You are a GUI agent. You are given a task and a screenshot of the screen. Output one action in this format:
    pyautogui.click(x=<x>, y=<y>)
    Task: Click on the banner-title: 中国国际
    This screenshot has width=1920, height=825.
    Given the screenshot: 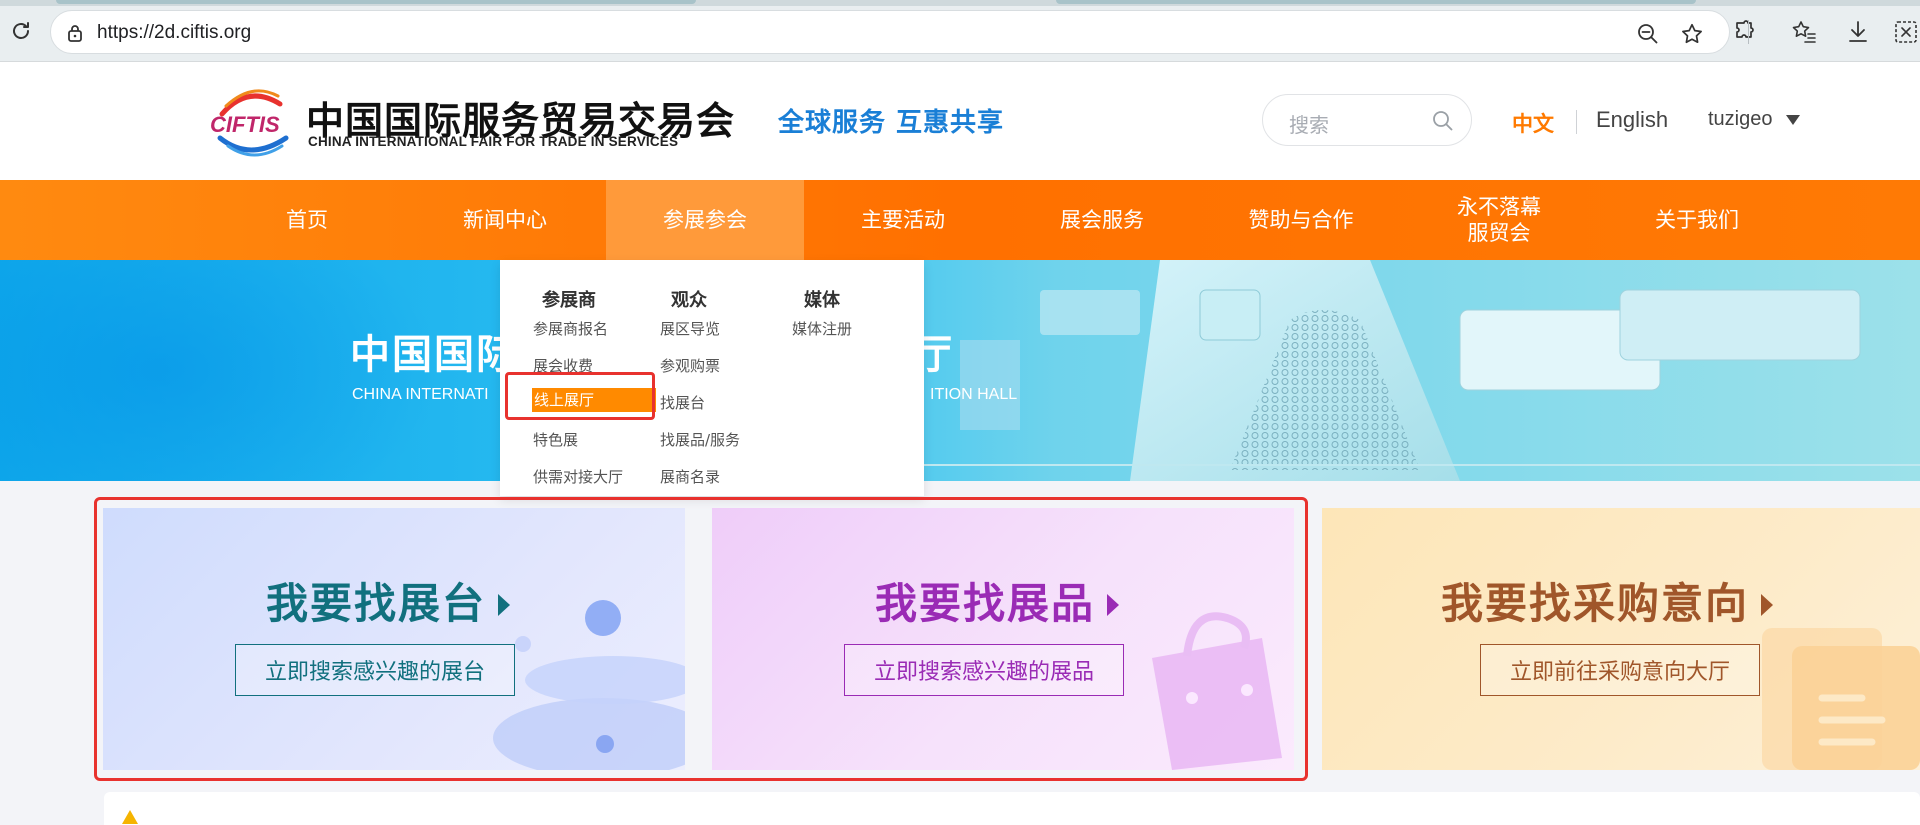 What is the action you would take?
    pyautogui.click(x=434, y=355)
    